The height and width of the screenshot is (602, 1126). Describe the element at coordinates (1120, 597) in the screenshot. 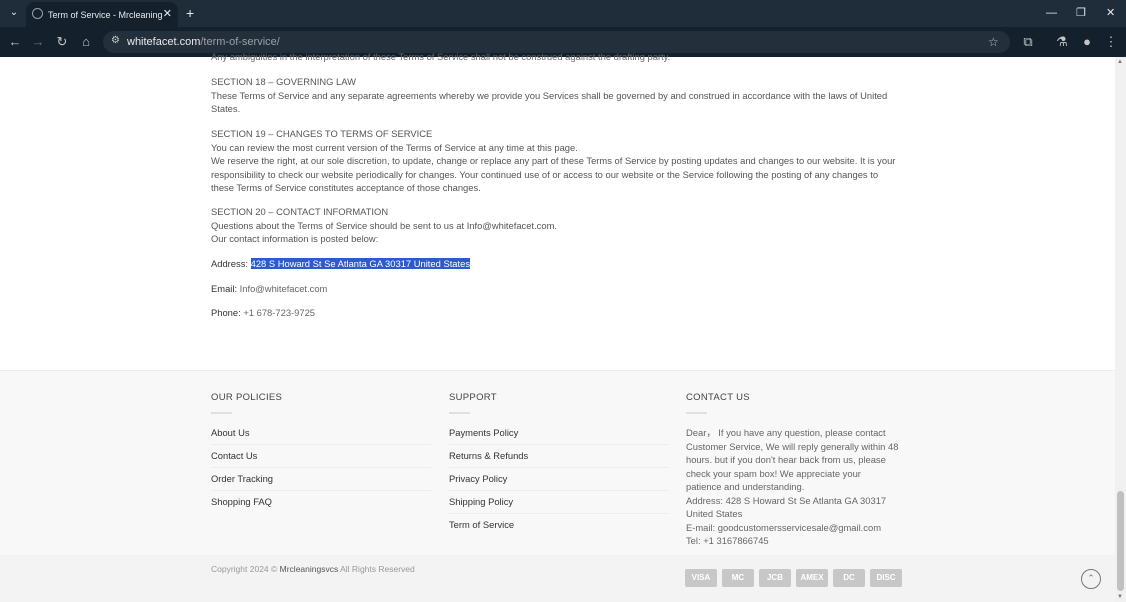

I see `scroll-down-icon: ▼` at that location.